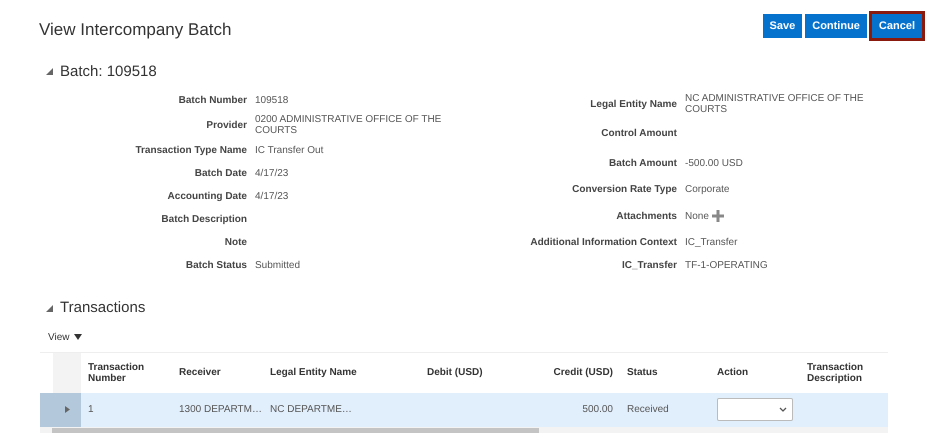 This screenshot has height=433, width=932. I want to click on cancel-button: Cancel, so click(897, 26).